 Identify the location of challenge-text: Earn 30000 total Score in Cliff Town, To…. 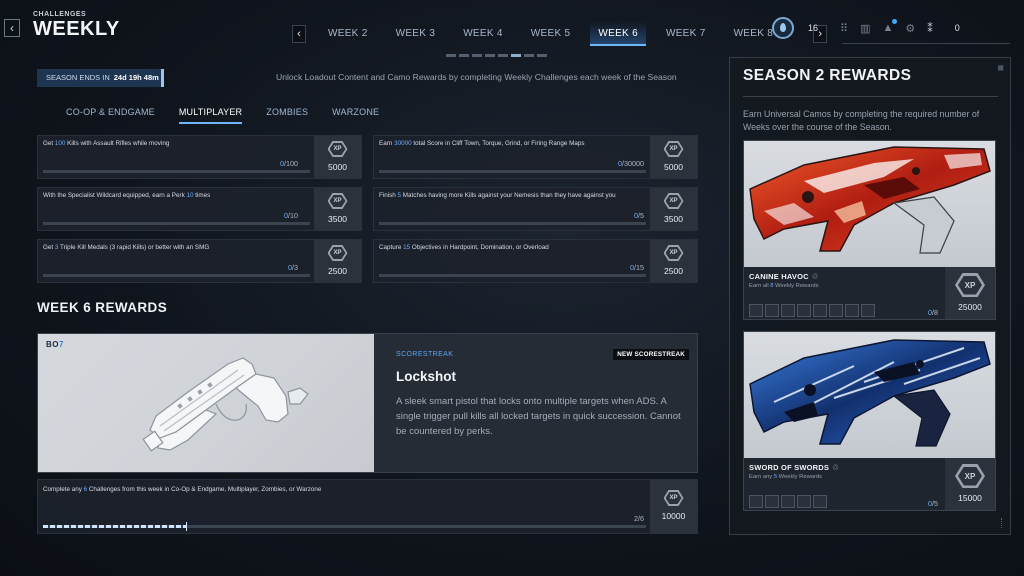
(482, 143).